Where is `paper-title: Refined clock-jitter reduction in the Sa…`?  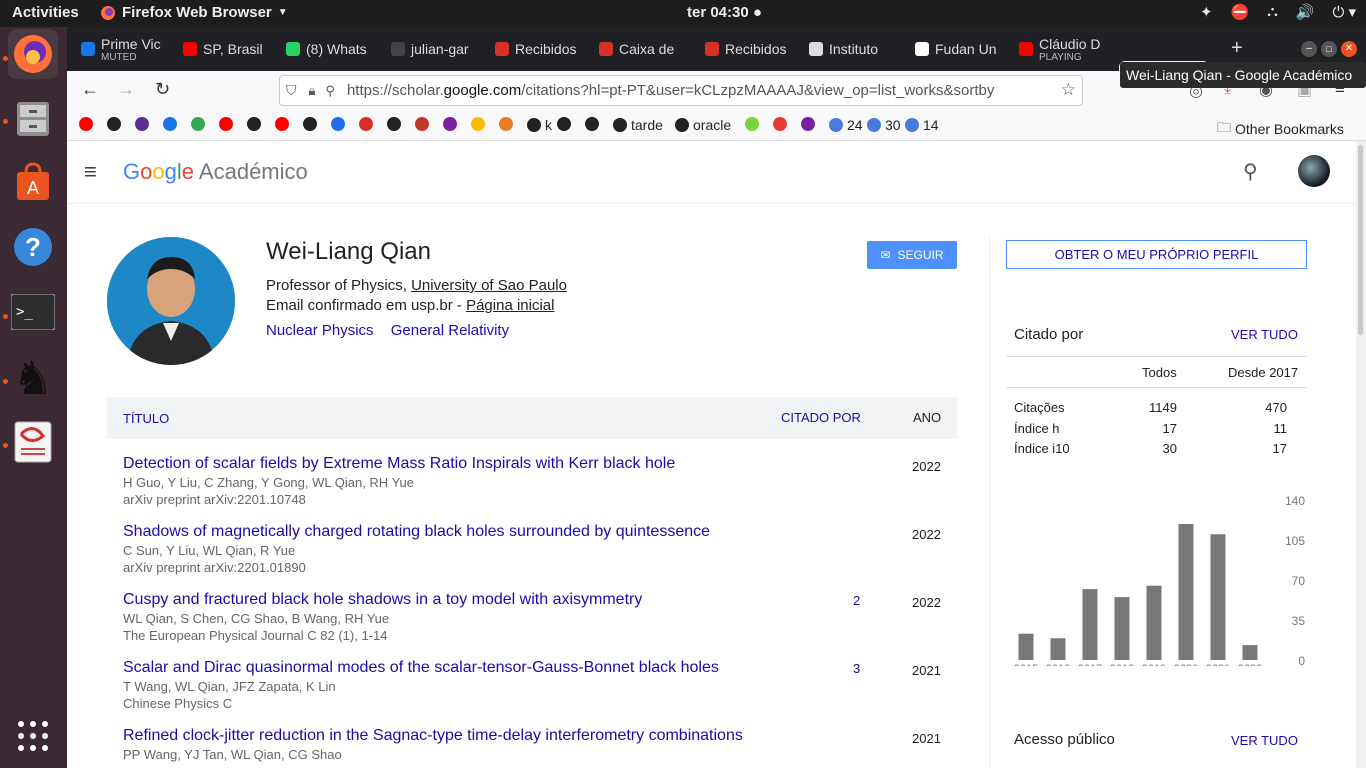
paper-title: Refined clock-jitter reduction in the Sa… is located at coordinates (433, 736).